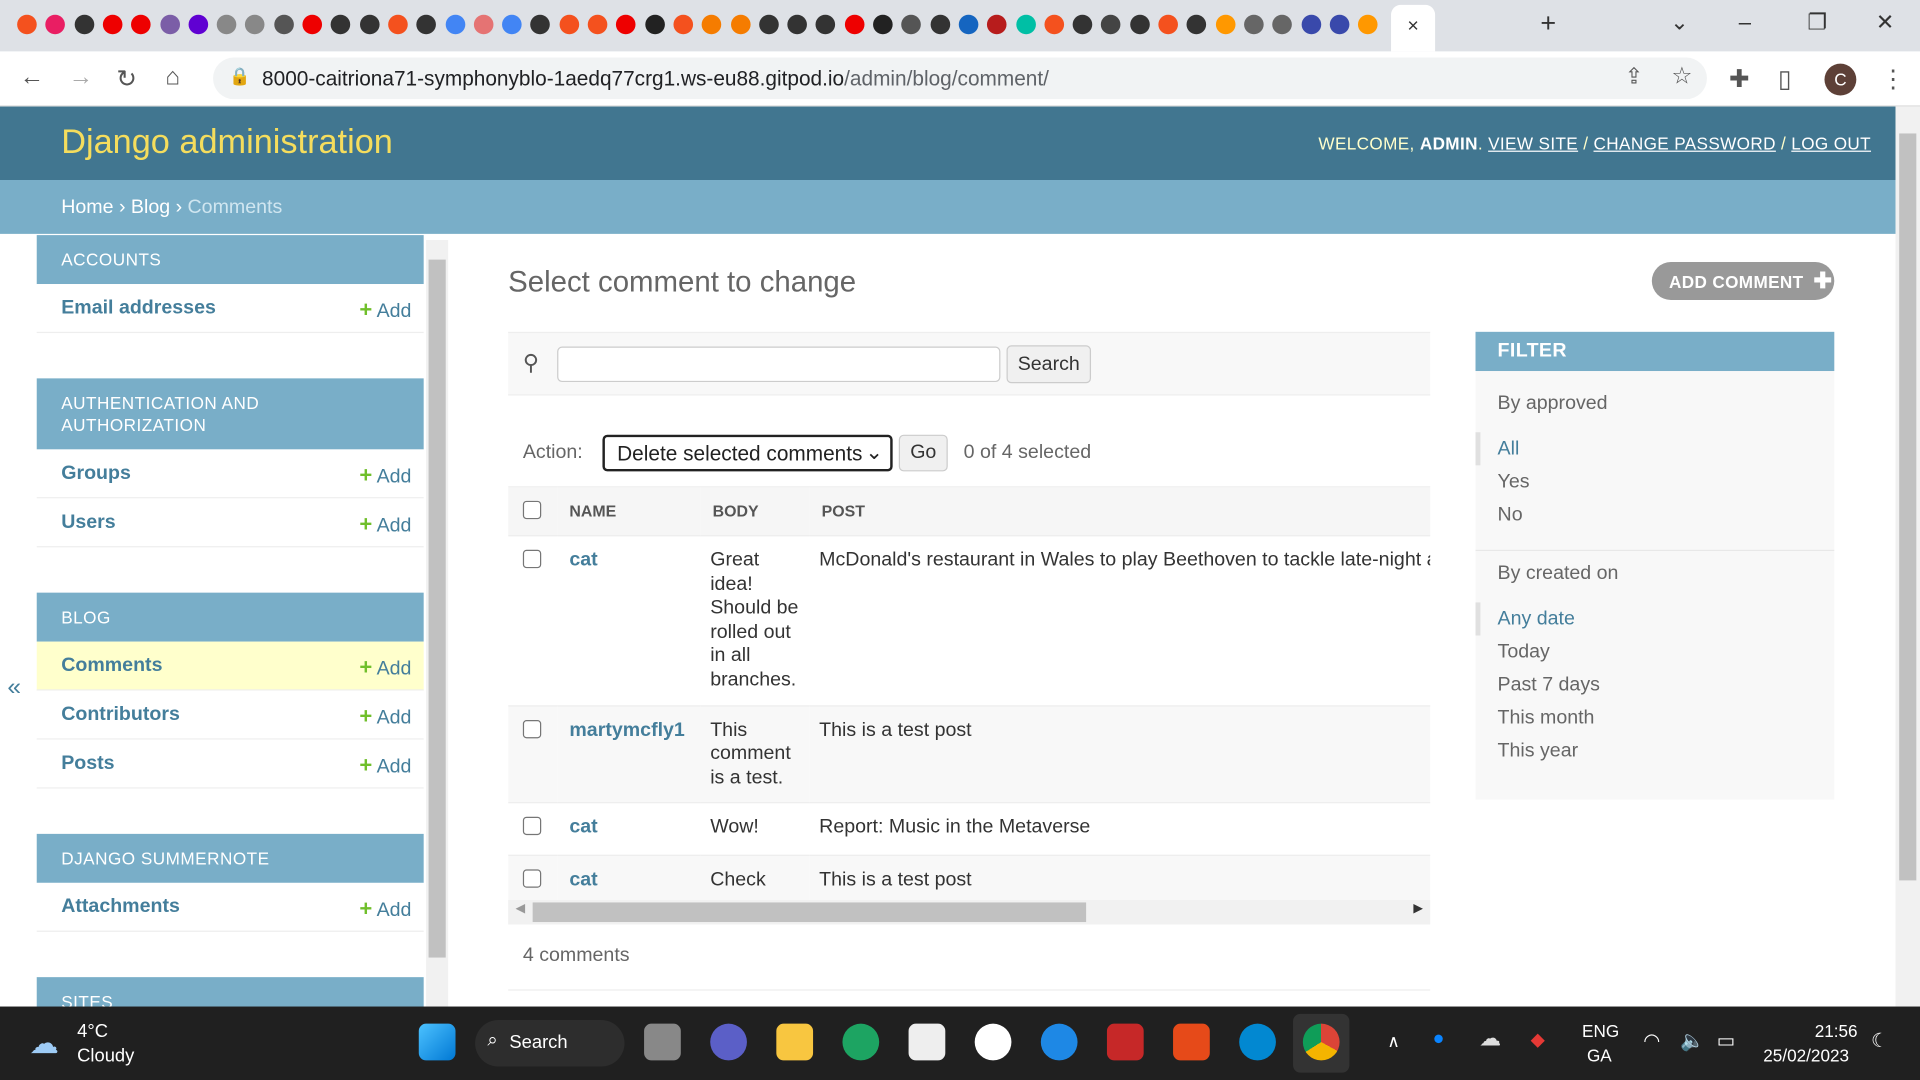 The height and width of the screenshot is (1080, 1920). I want to click on tab-close-icon: ×, so click(1412, 26).